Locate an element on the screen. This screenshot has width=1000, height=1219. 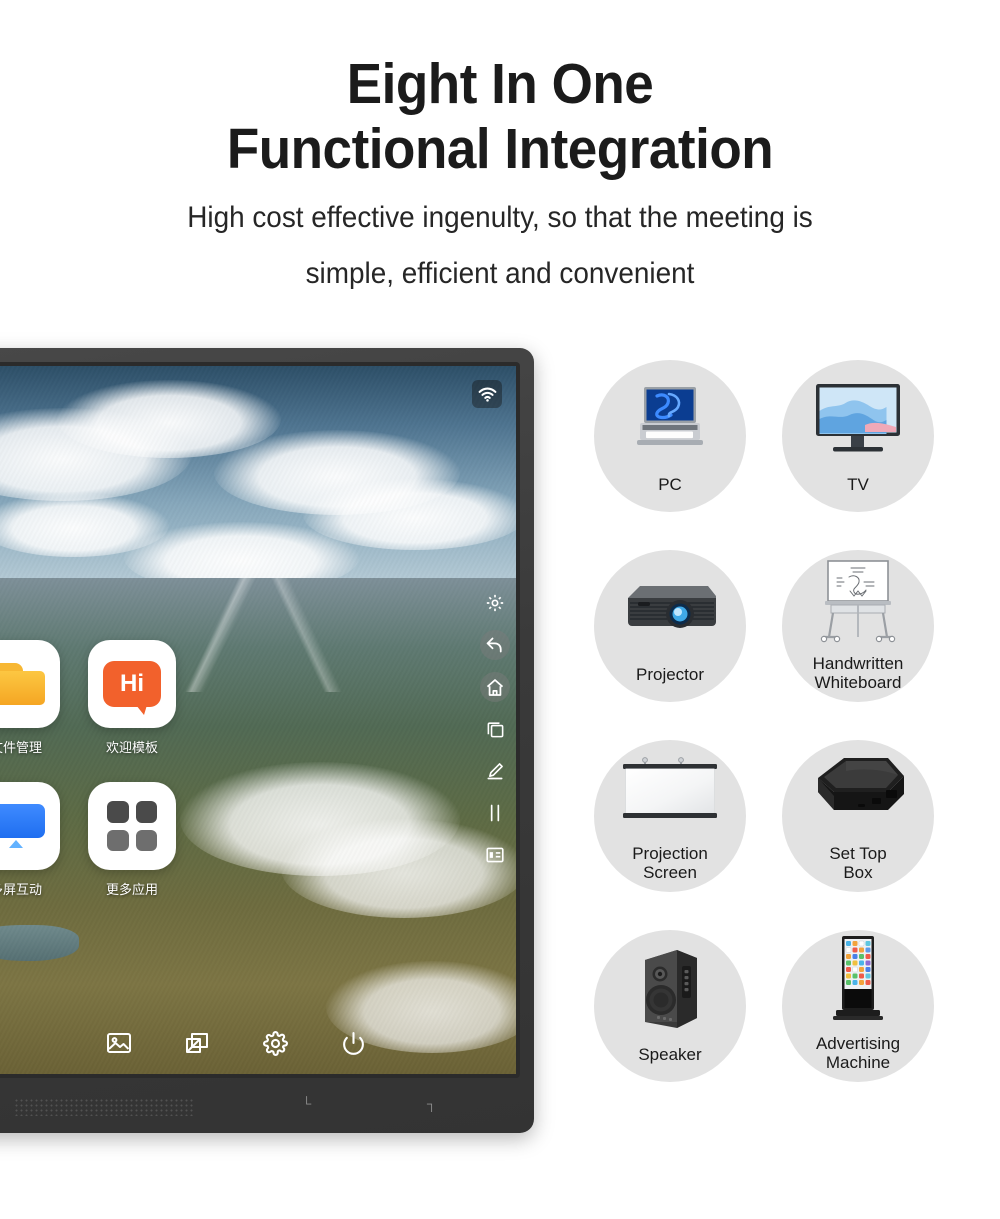
feature-label: Handwritten Whiteboard is located at coordinates (858, 673).